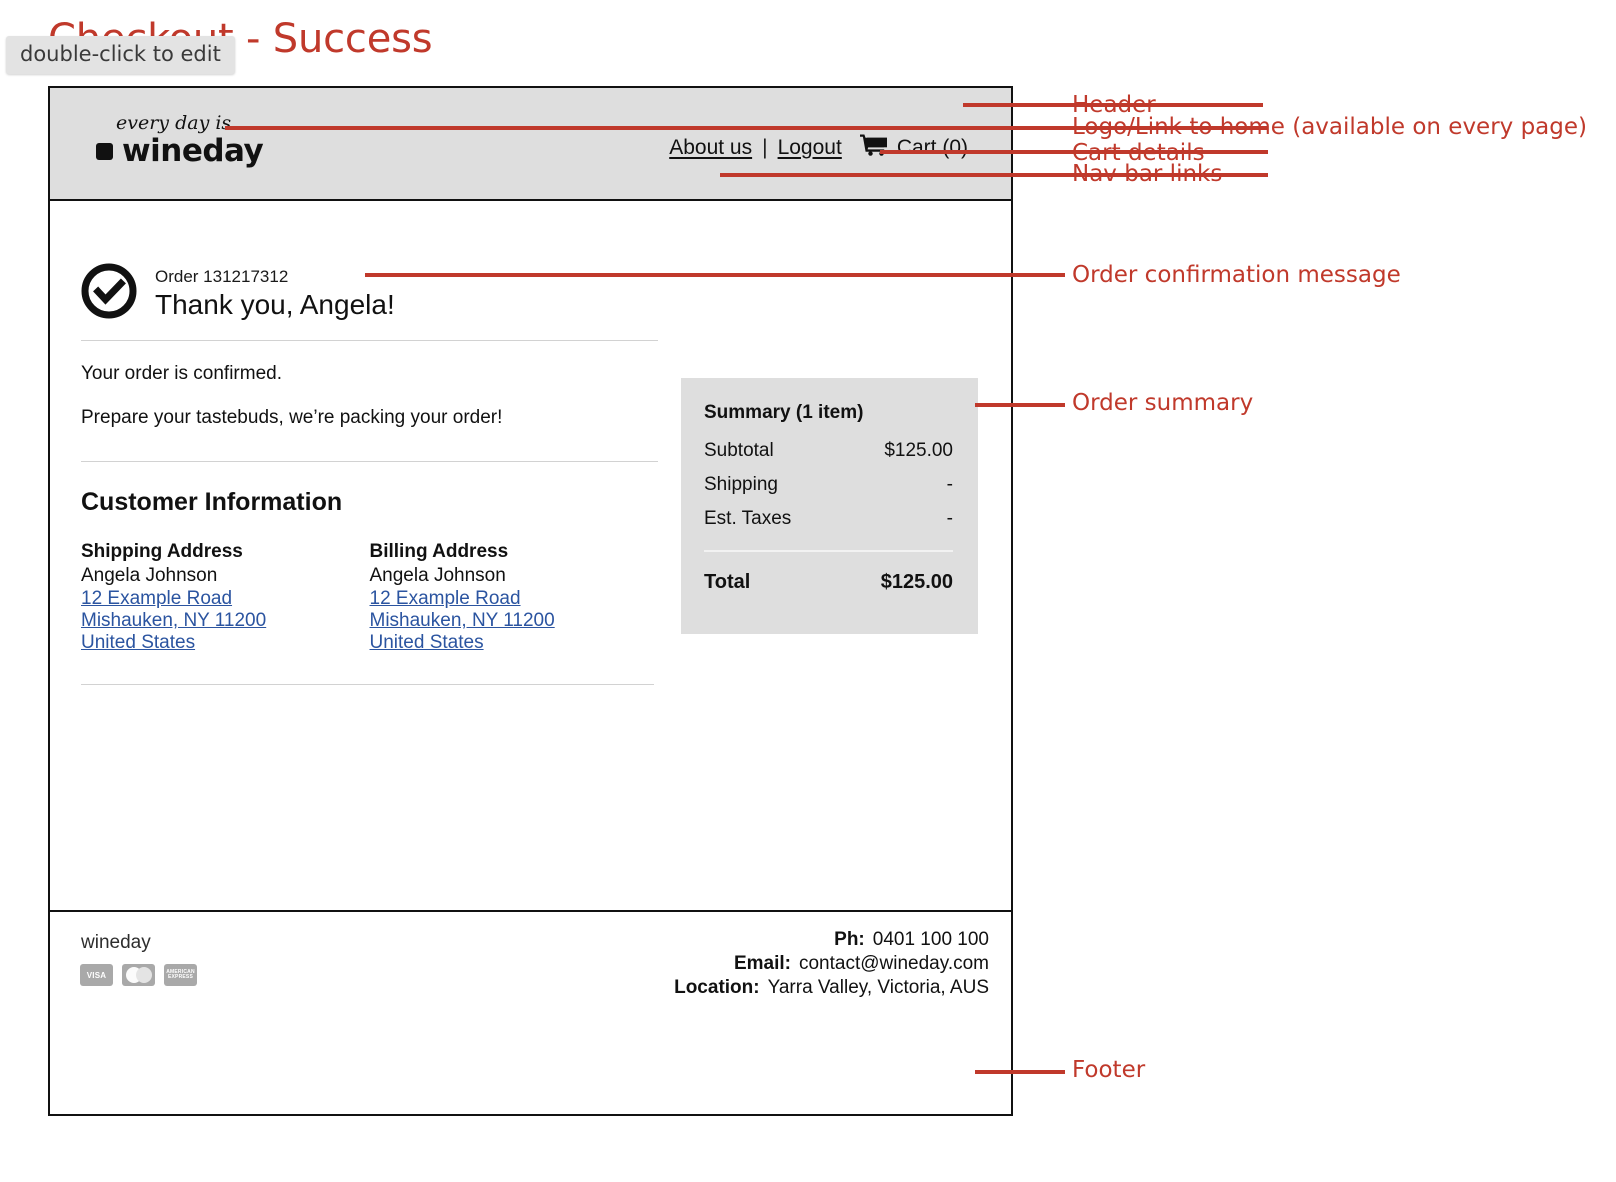  I want to click on footer-contact-value: 0401 100 100, so click(930, 939).